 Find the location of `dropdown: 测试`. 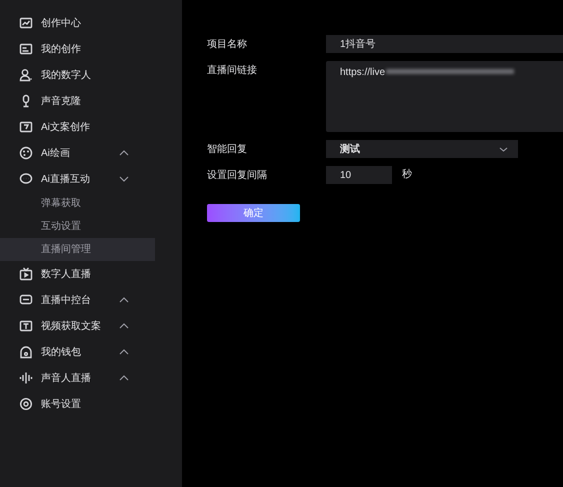

dropdown: 测试 is located at coordinates (422, 149).